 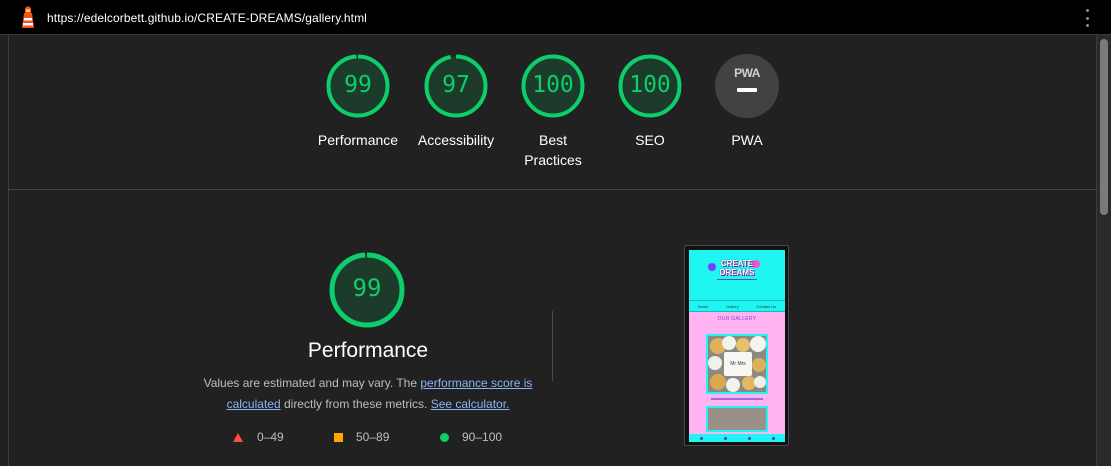 What do you see at coordinates (732, 306) in the screenshot?
I see `preview-nav-gallery: Gallery` at bounding box center [732, 306].